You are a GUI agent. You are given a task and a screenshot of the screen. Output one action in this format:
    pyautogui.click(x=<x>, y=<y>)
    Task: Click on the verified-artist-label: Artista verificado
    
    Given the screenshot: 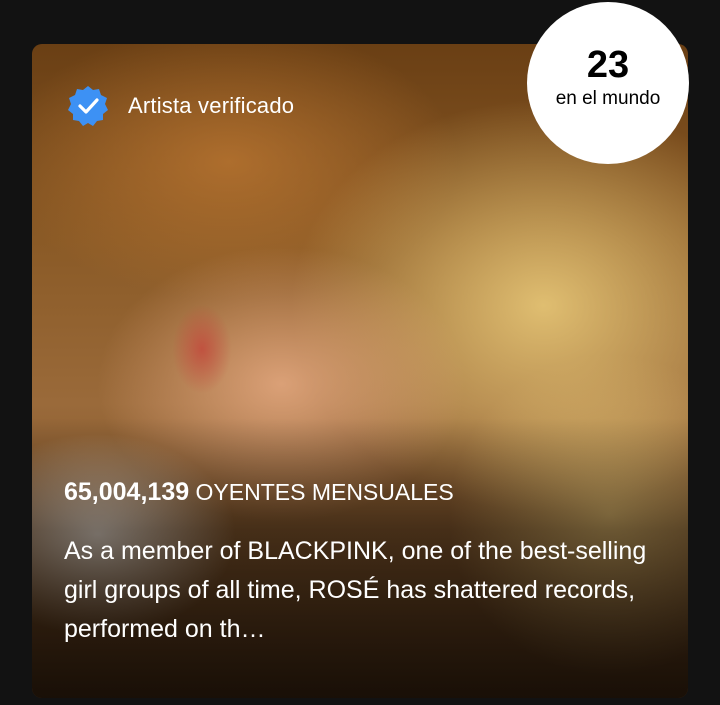 What is the action you would take?
    pyautogui.click(x=211, y=105)
    